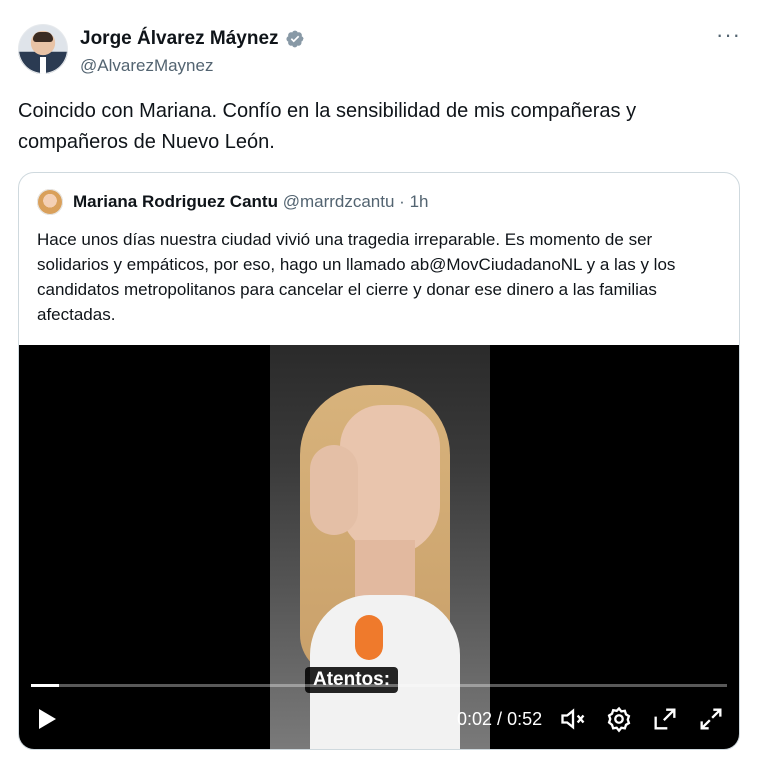  I want to click on video-progress-bar, so click(379, 685).